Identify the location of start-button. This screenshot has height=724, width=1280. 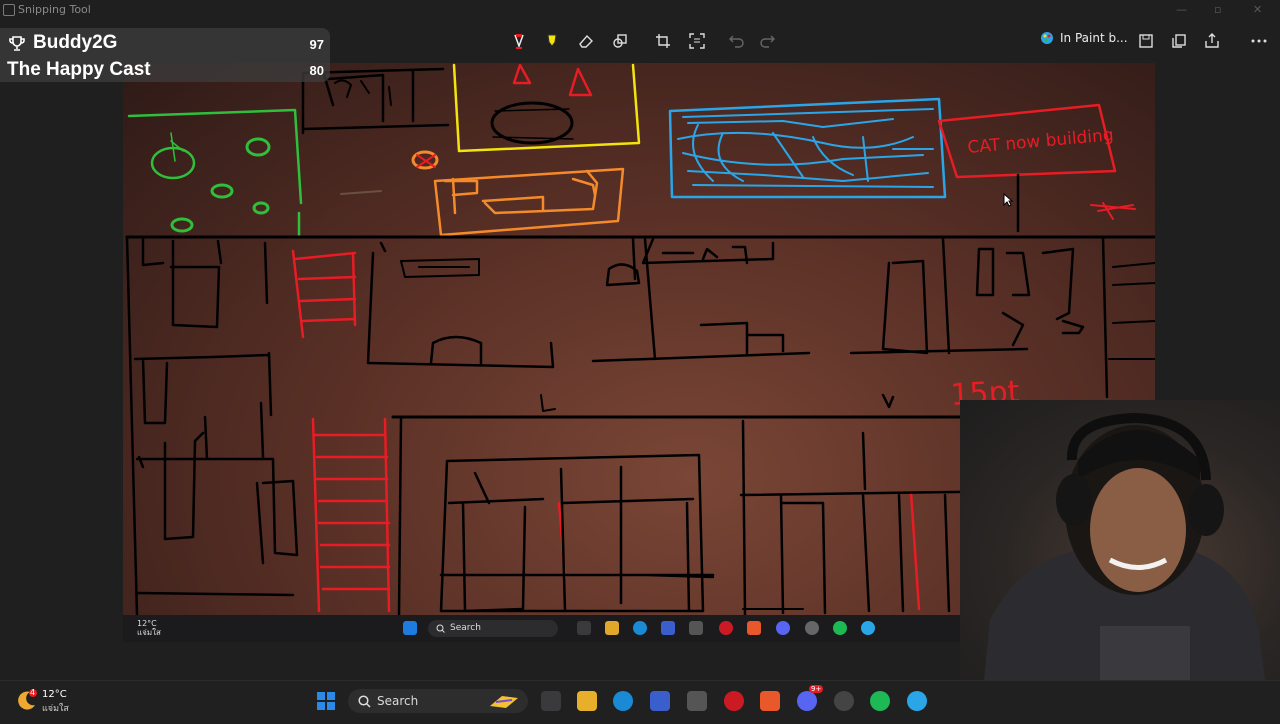
(326, 701).